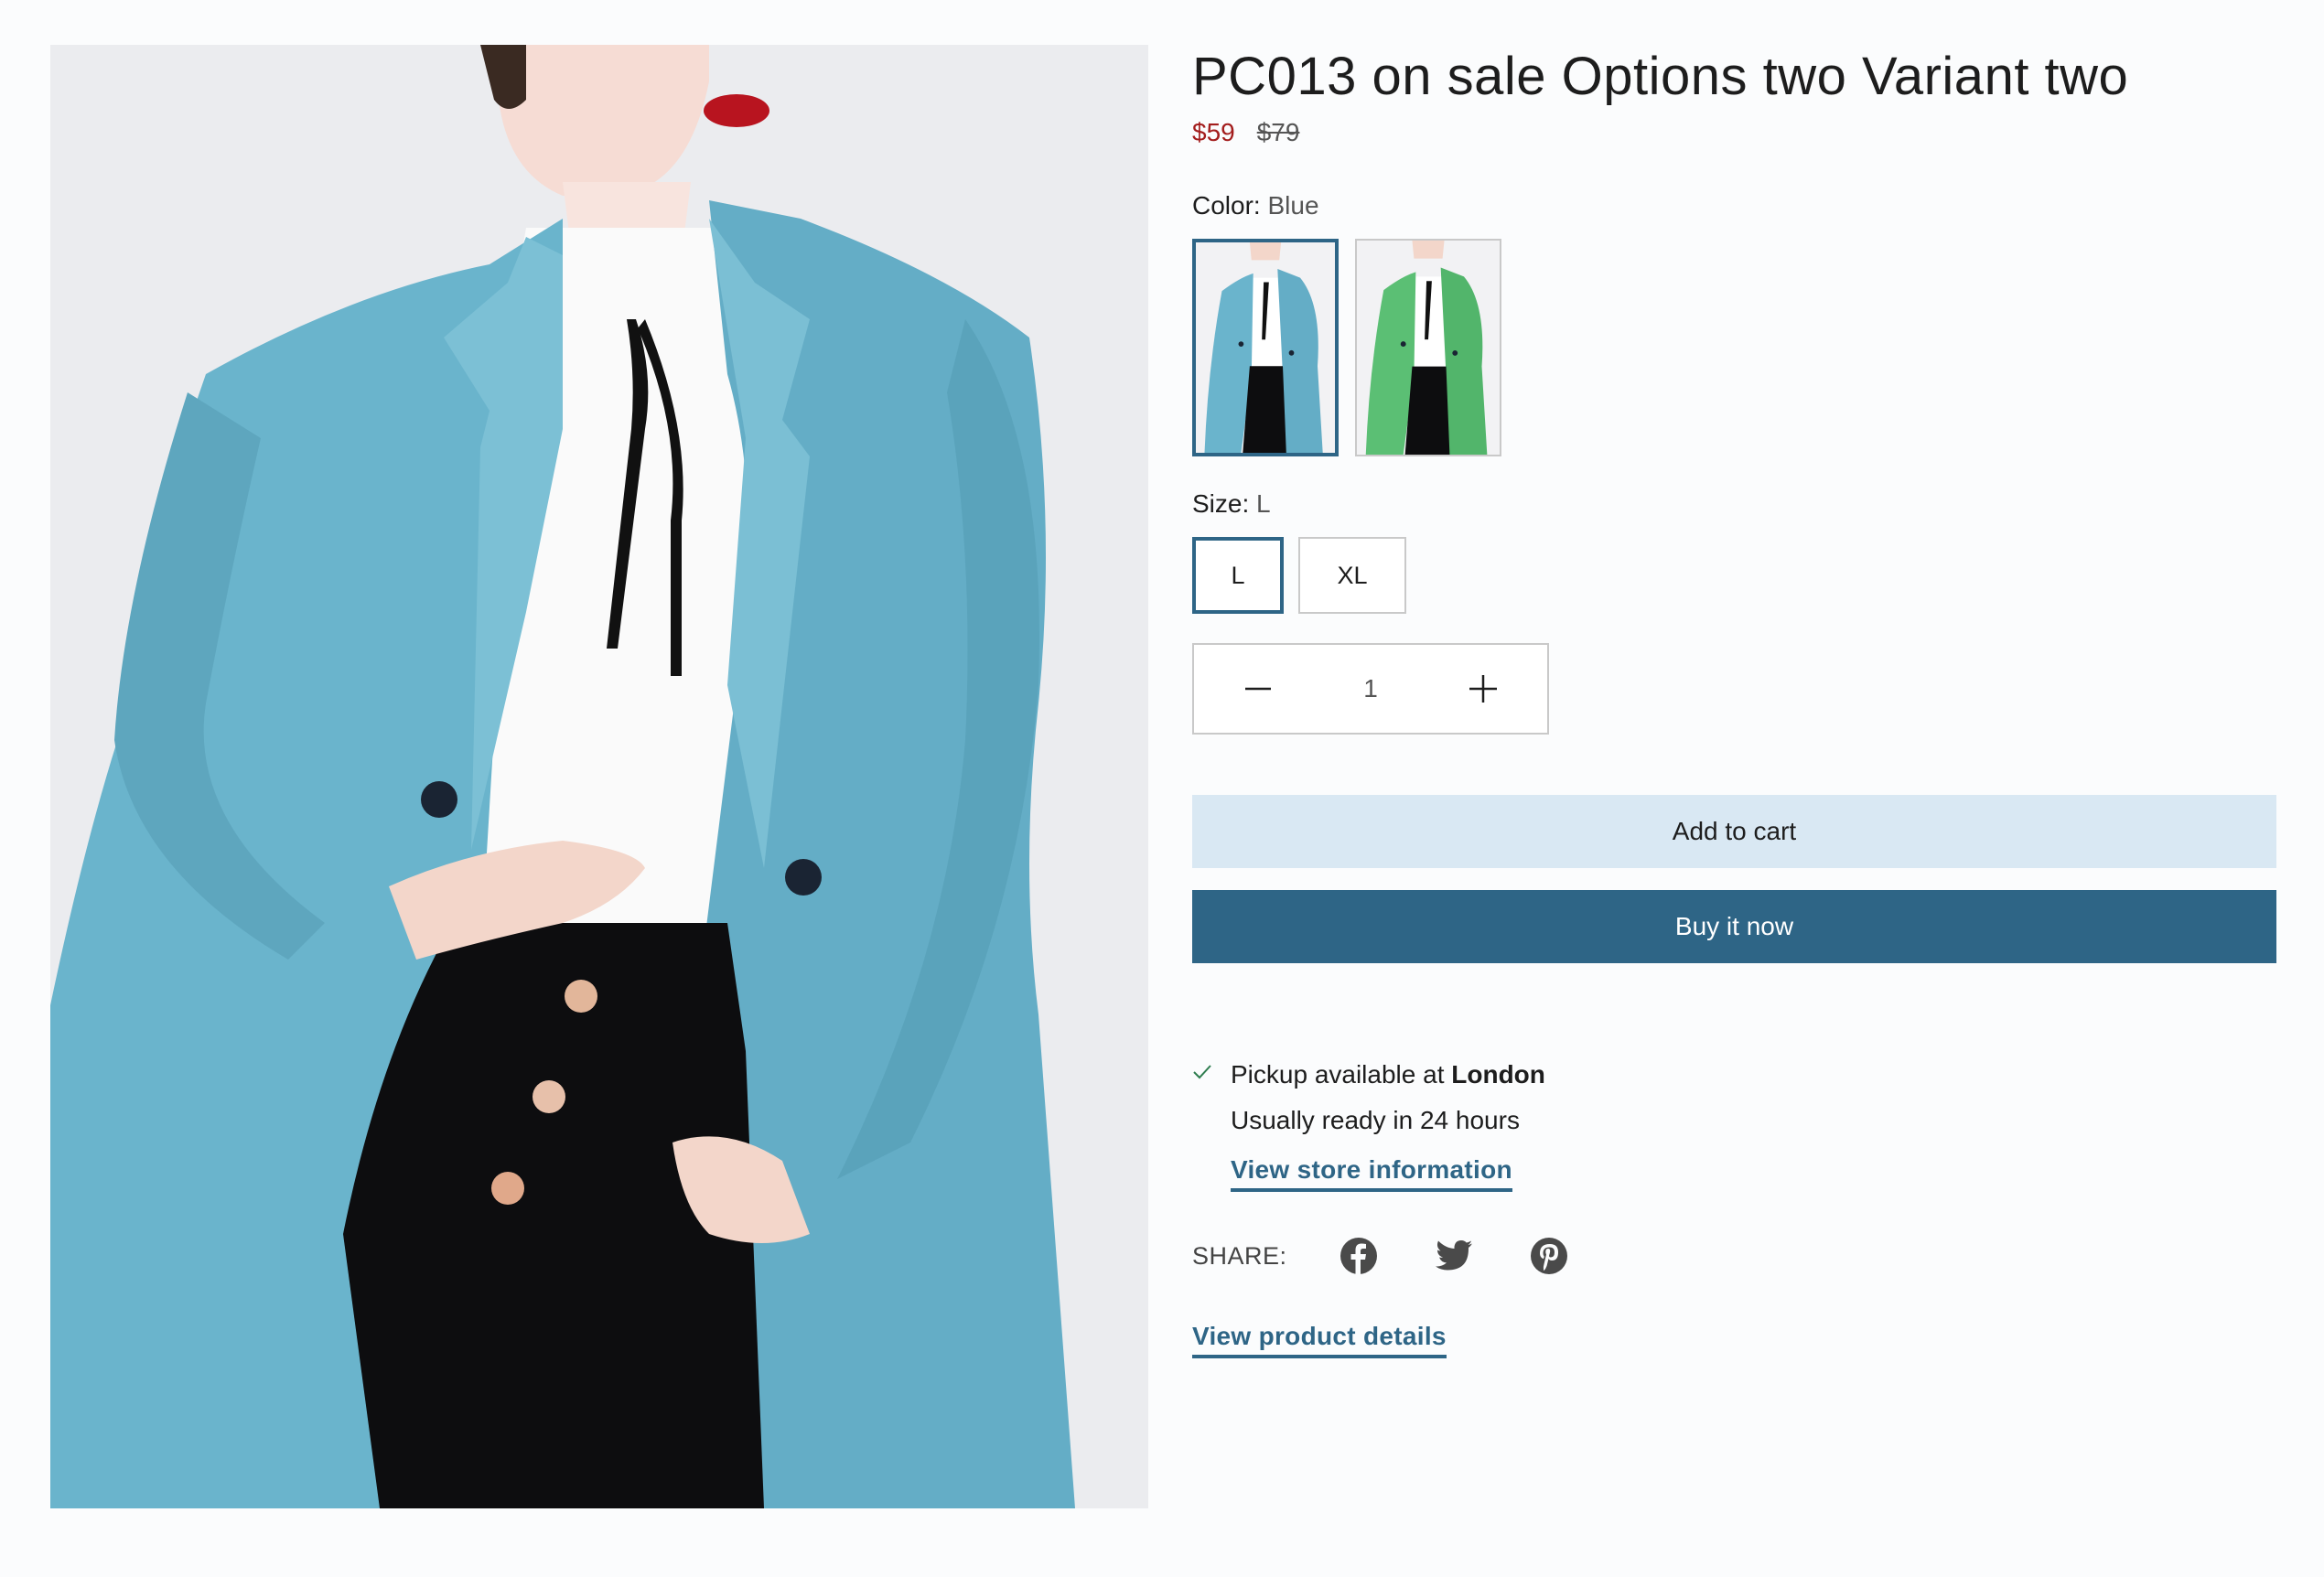 The image size is (2324, 1577). What do you see at coordinates (1319, 1340) in the screenshot?
I see `view-product-details-link: View product details` at bounding box center [1319, 1340].